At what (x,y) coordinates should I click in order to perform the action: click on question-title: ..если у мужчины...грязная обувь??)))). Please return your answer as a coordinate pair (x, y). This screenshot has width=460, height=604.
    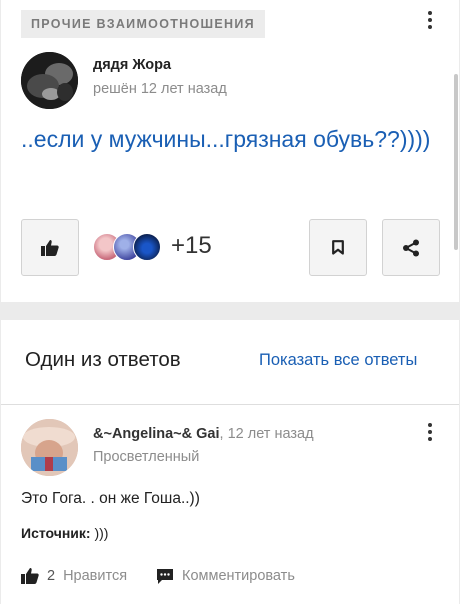
    Looking at the image, I should click on (226, 139).